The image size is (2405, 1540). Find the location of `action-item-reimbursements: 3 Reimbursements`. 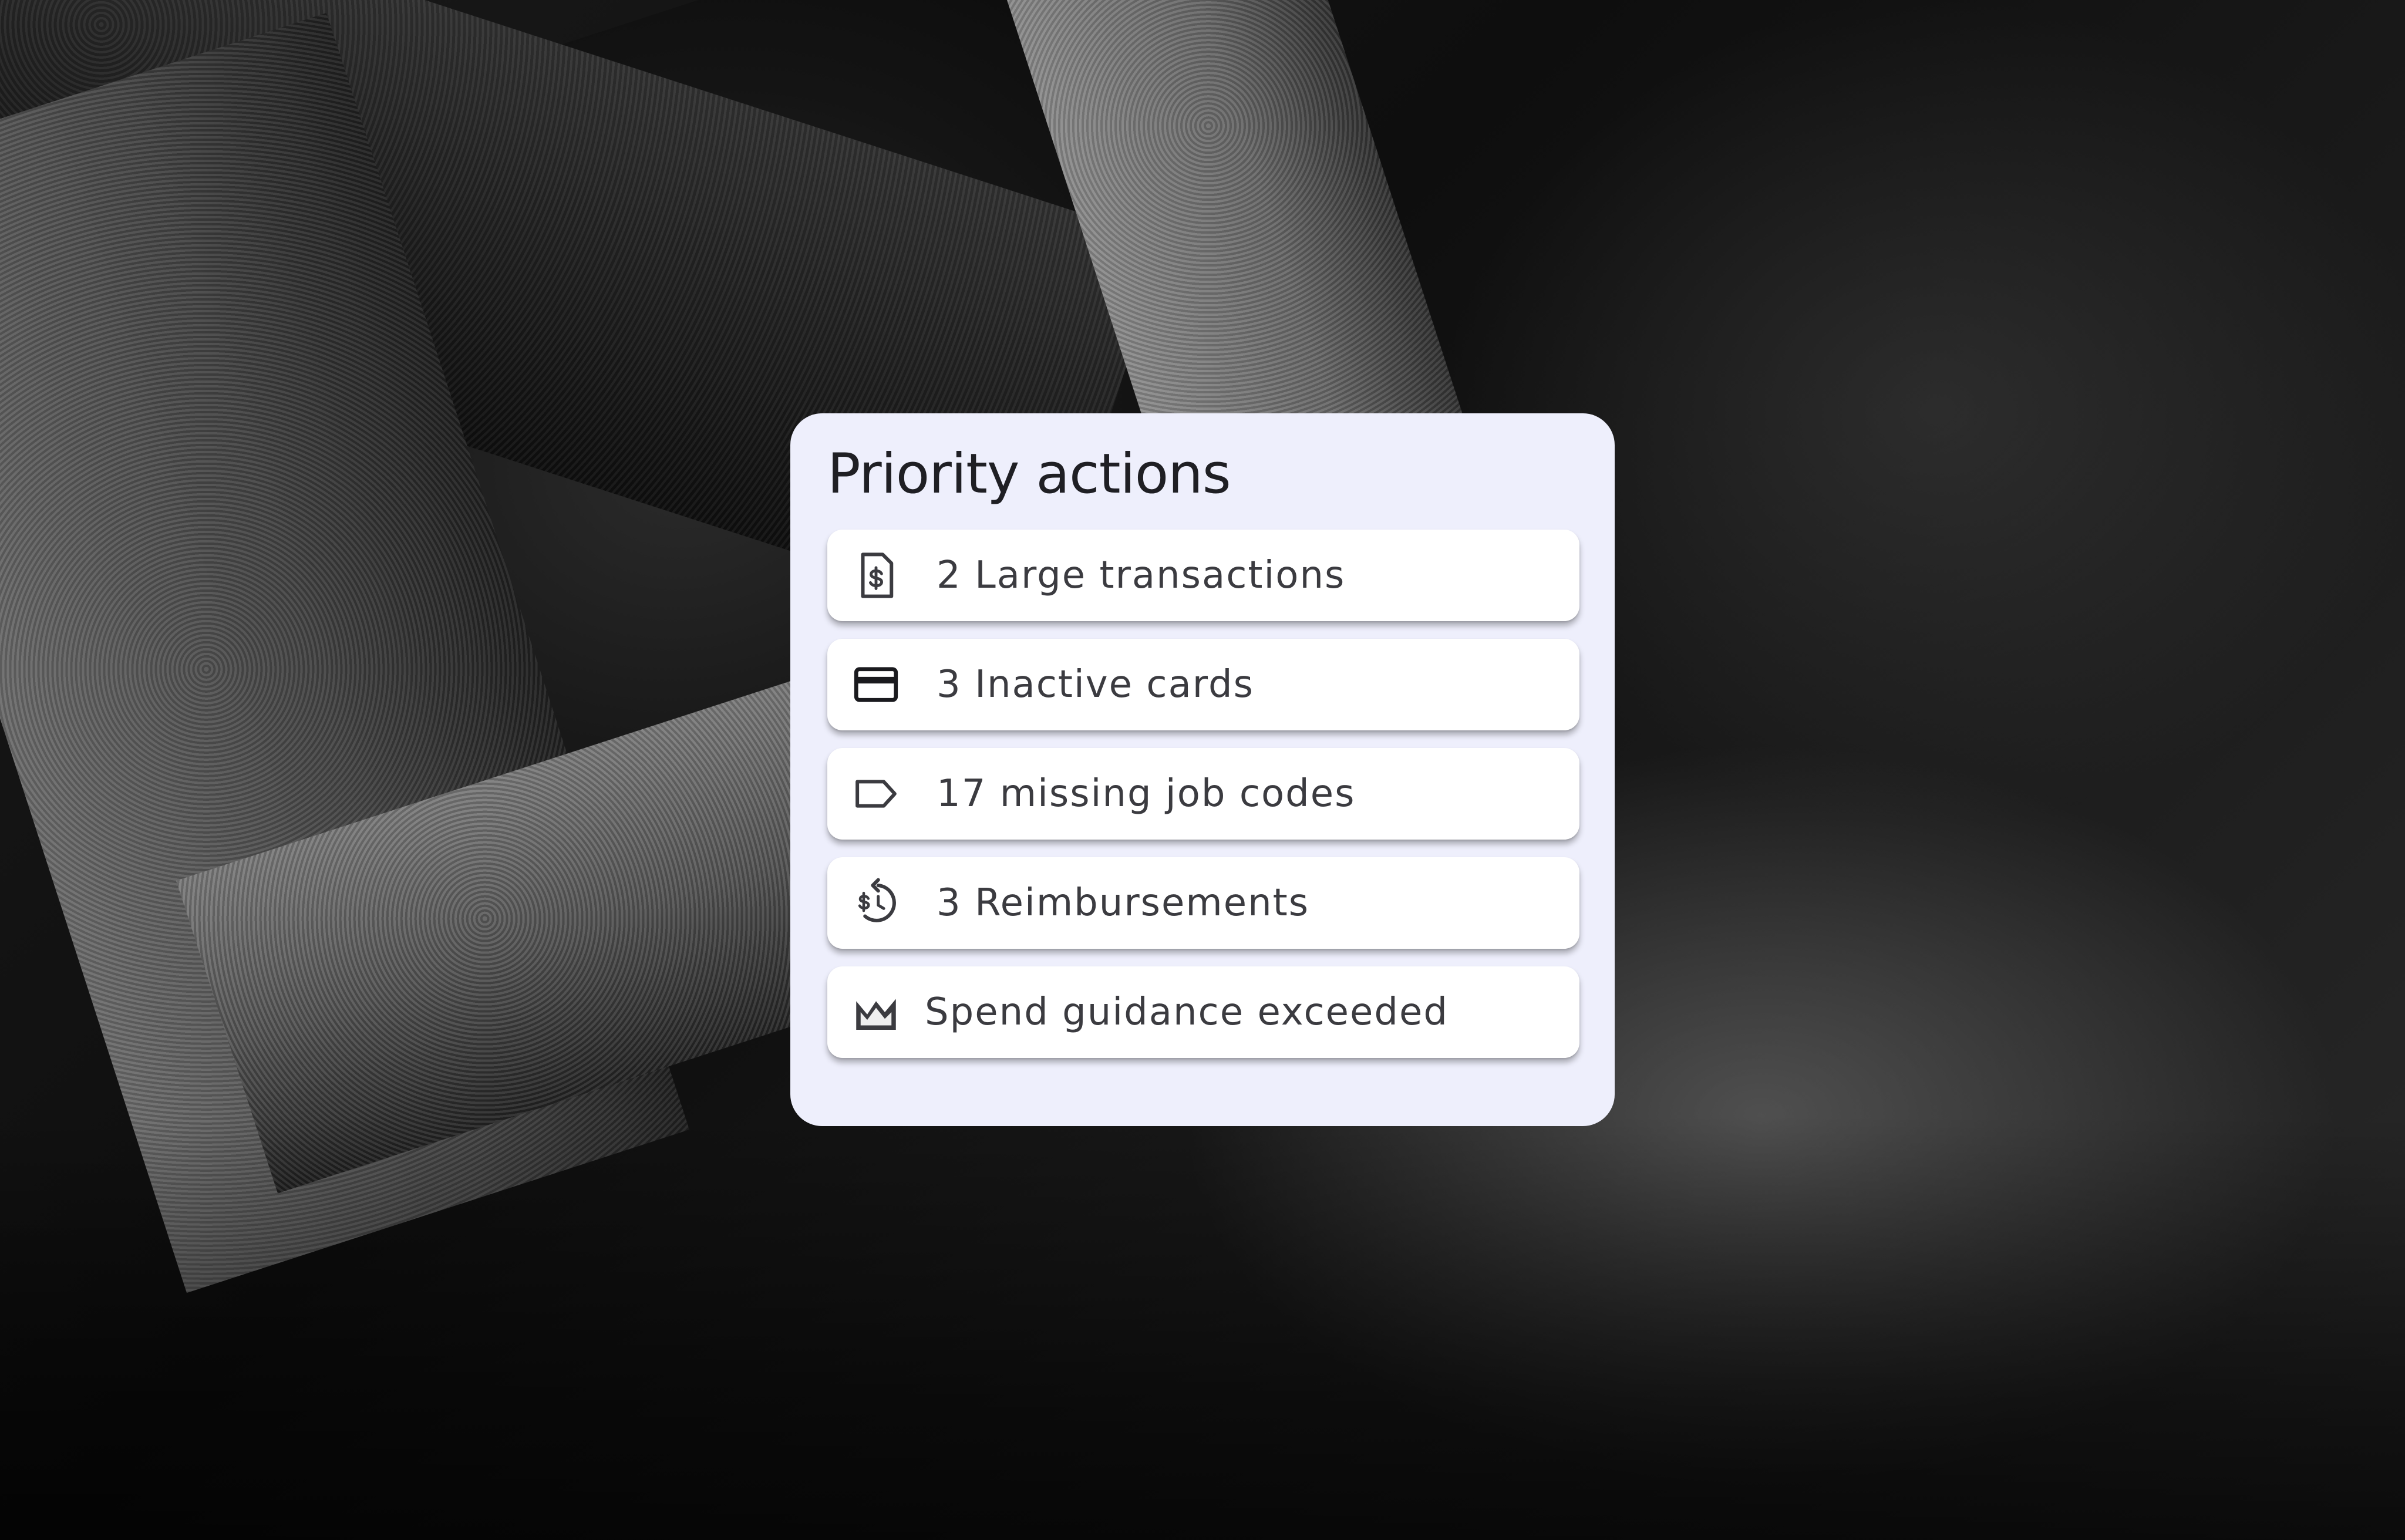

action-item-reimbursements: 3 Reimbursements is located at coordinates (1203, 903).